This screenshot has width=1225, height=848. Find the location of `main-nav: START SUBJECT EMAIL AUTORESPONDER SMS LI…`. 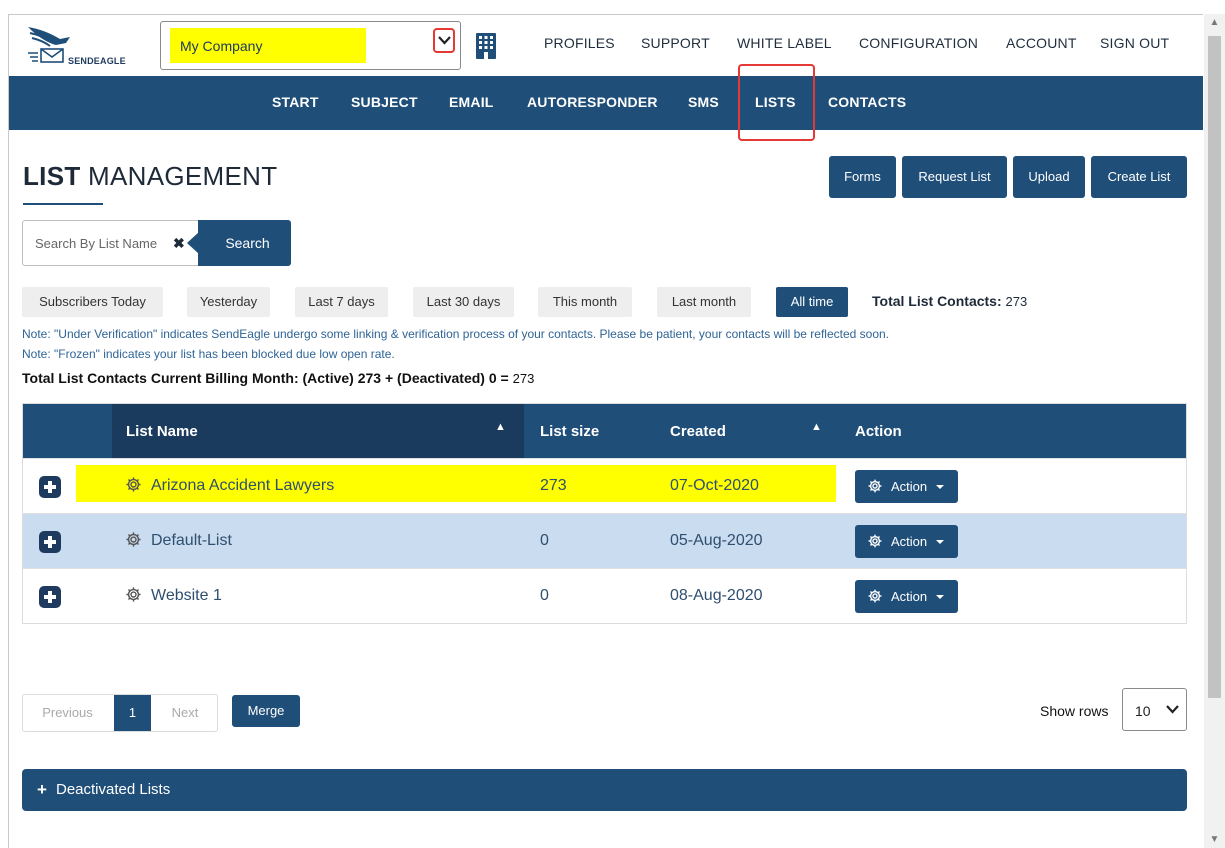

main-nav: START SUBJECT EMAIL AUTORESPONDER SMS LI… is located at coordinates (606, 102).